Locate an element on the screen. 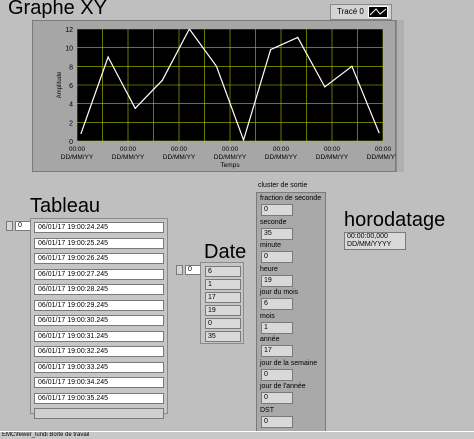 The width and height of the screenshot is (474, 439). y-tick-label: 8 is located at coordinates (71, 67).